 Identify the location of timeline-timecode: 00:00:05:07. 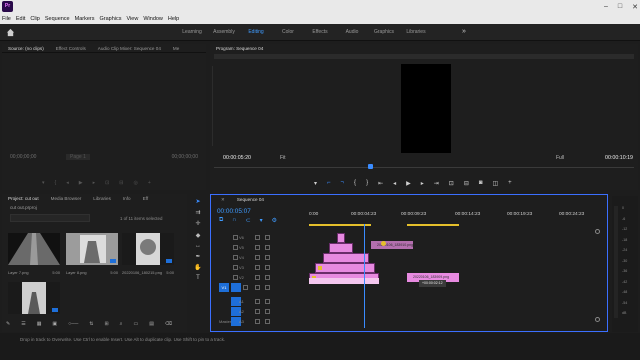
(234, 211).